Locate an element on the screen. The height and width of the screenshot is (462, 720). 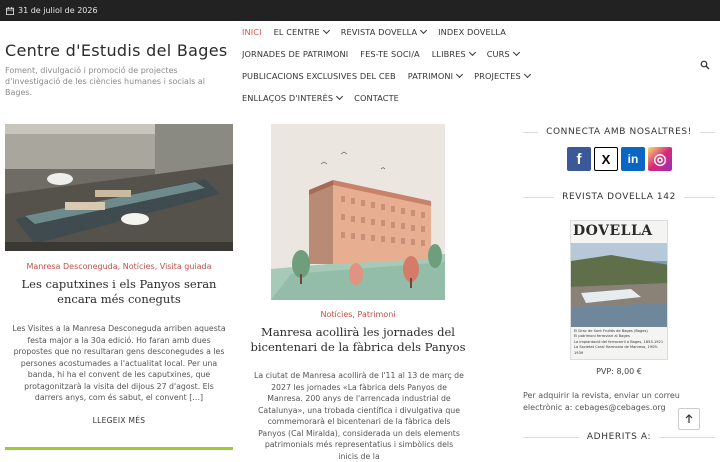
widget-title-text: ADHERITS A: is located at coordinates (619, 437).